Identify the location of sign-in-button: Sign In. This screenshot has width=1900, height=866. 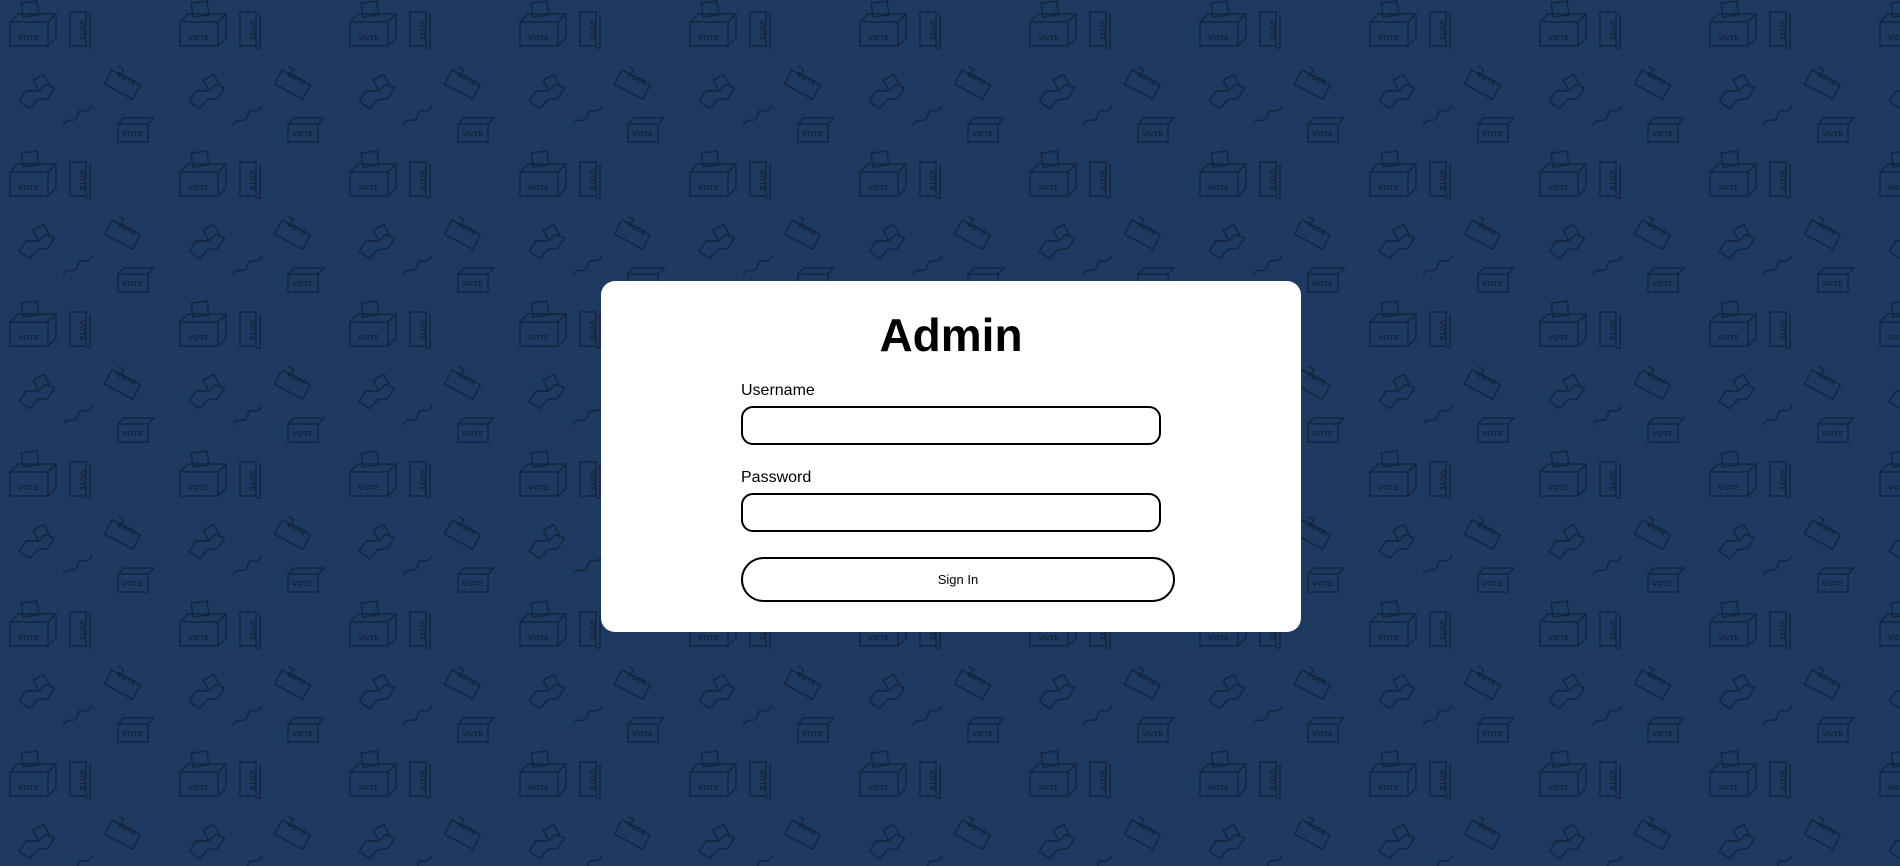
(958, 579).